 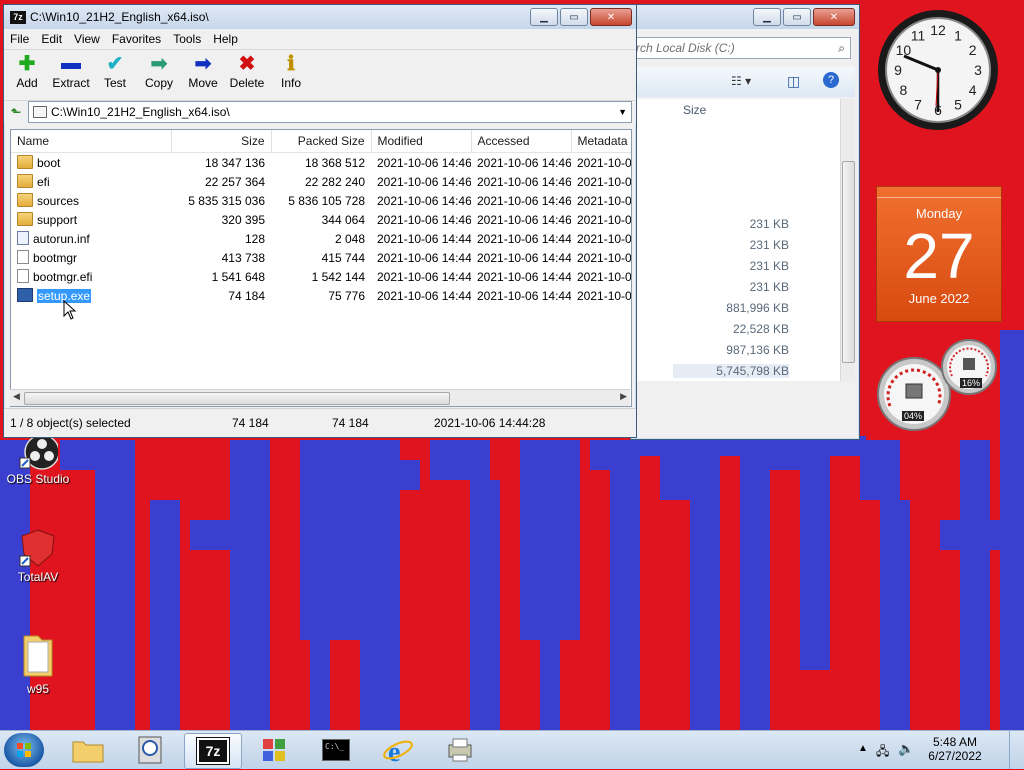 I want to click on start-button, so click(x=24, y=750).